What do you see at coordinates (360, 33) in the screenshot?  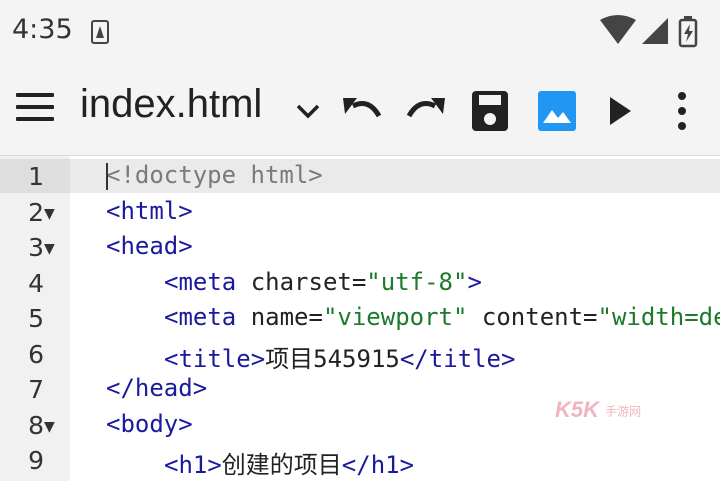 I see `status-bar: 4:35` at bounding box center [360, 33].